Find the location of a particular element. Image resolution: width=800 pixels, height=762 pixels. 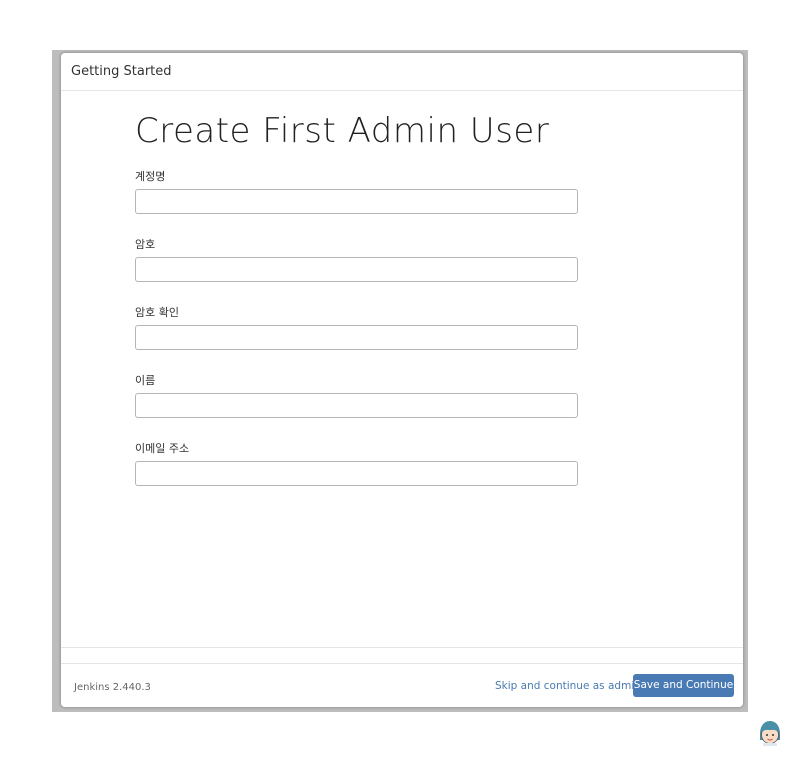

username-input is located at coordinates (356, 201).